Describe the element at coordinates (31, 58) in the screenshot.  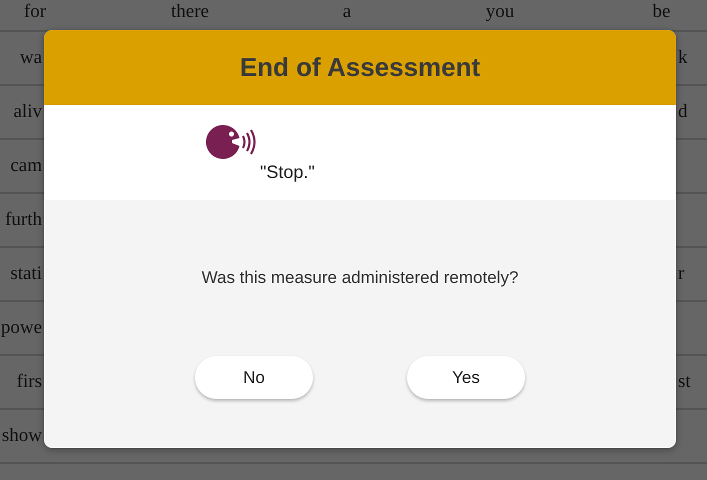
I see `table-cell: wa` at that location.